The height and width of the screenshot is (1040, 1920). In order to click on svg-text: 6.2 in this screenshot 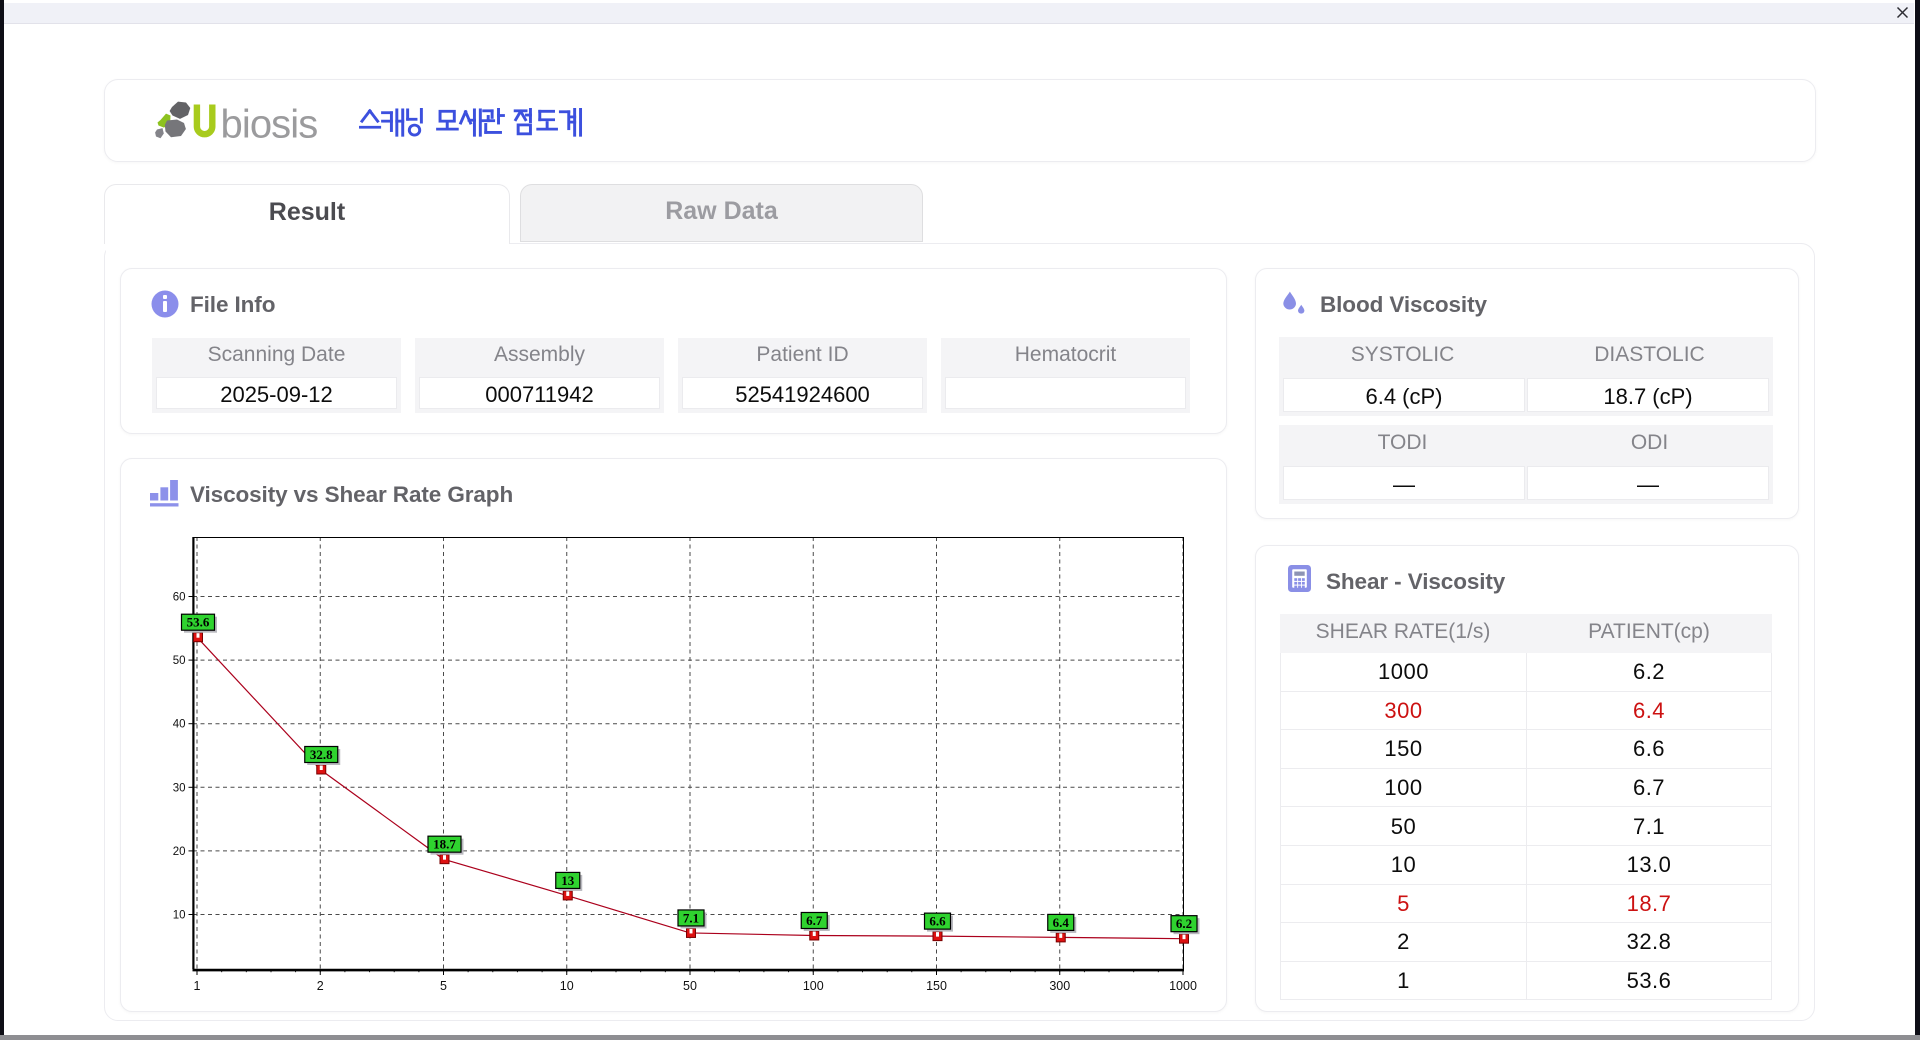, I will do `click(1184, 923)`.